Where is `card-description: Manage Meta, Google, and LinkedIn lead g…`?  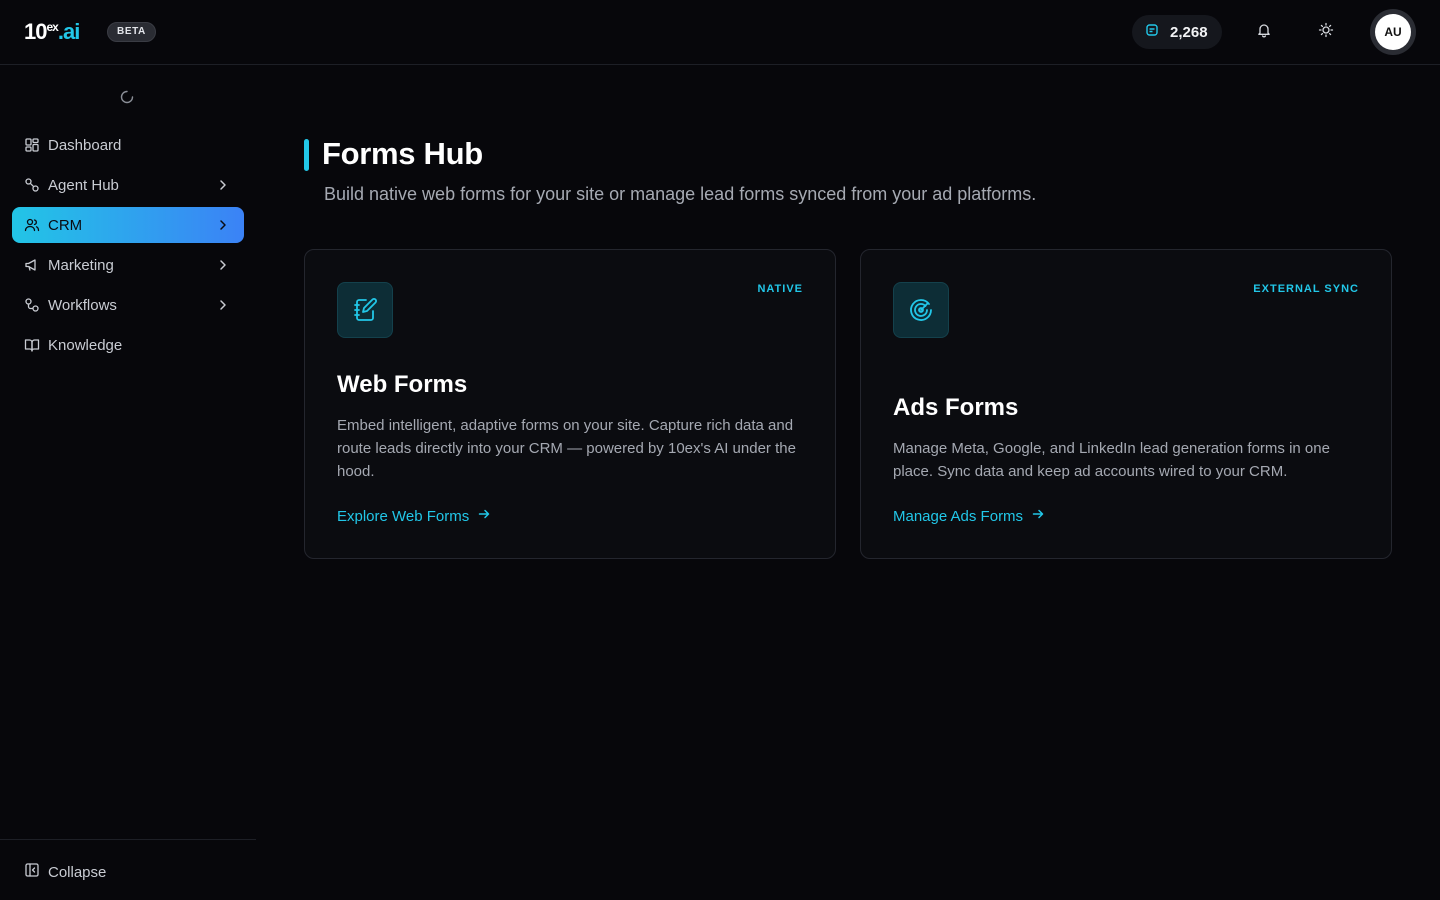
card-description: Manage Meta, Google, and LinkedIn lead g… is located at coordinates (1111, 460).